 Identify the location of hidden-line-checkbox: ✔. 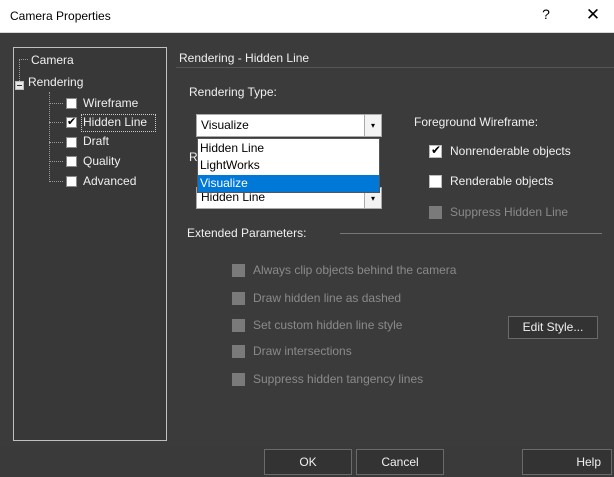
(71, 121).